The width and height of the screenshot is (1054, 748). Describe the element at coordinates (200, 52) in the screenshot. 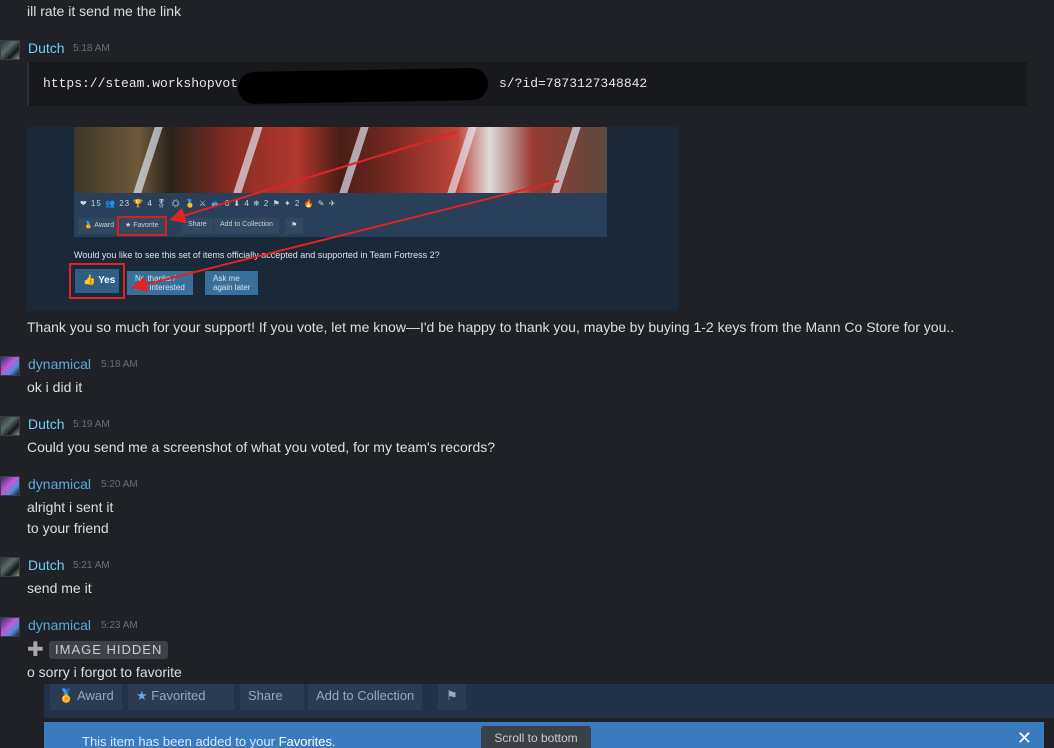

I see `message-header: Dutch 5:18 AM` at that location.